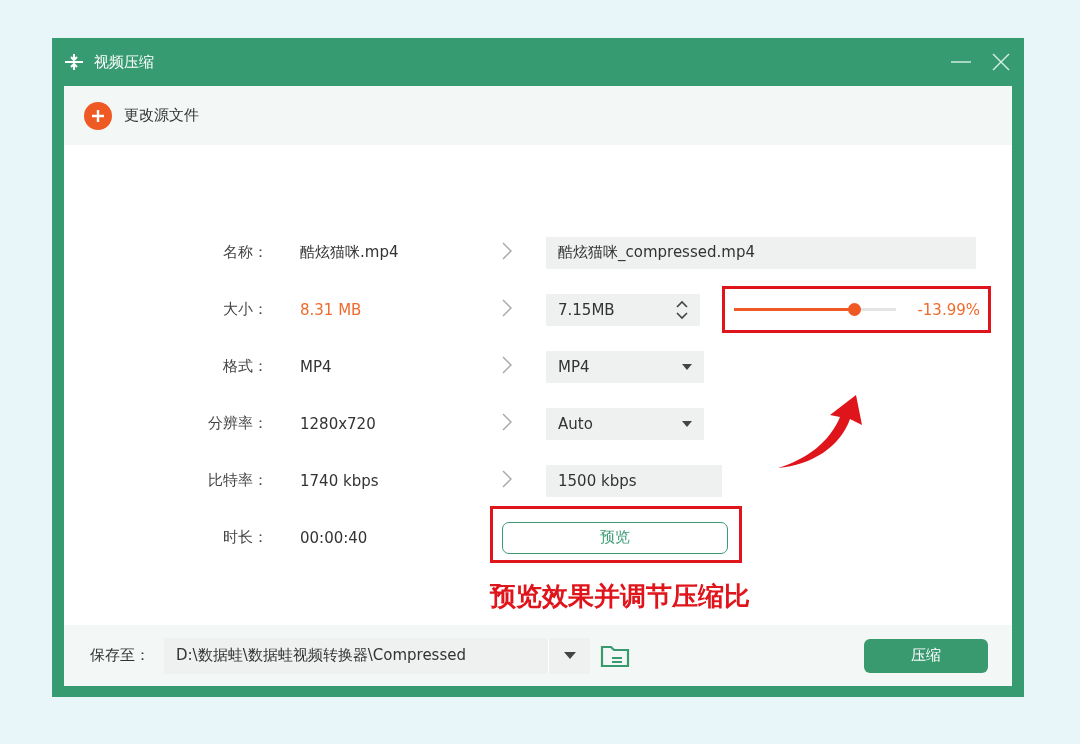 The width and height of the screenshot is (1080, 744). I want to click on annotation-text: 预览效果并调节压缩比, so click(620, 596).